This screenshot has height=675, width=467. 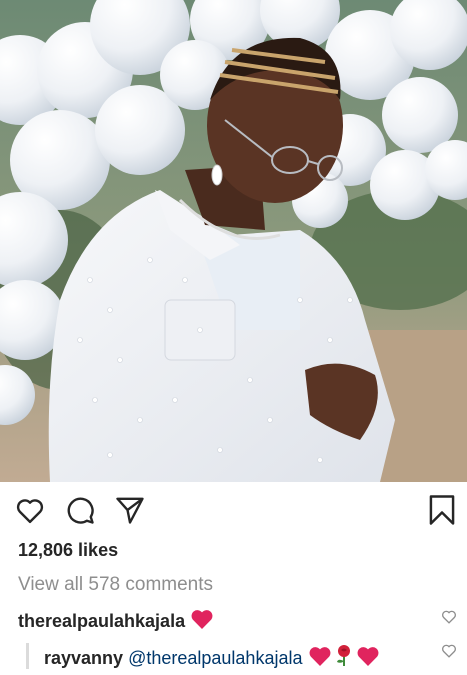 What do you see at coordinates (130, 510) in the screenshot?
I see `paper-plane-icon` at bounding box center [130, 510].